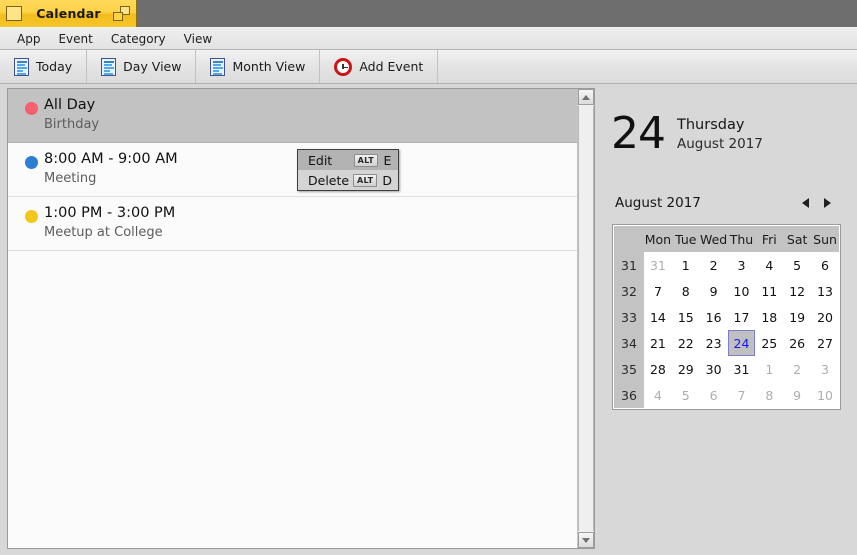  What do you see at coordinates (658, 317) in the screenshot?
I see `calendar-day-cell: 14` at bounding box center [658, 317].